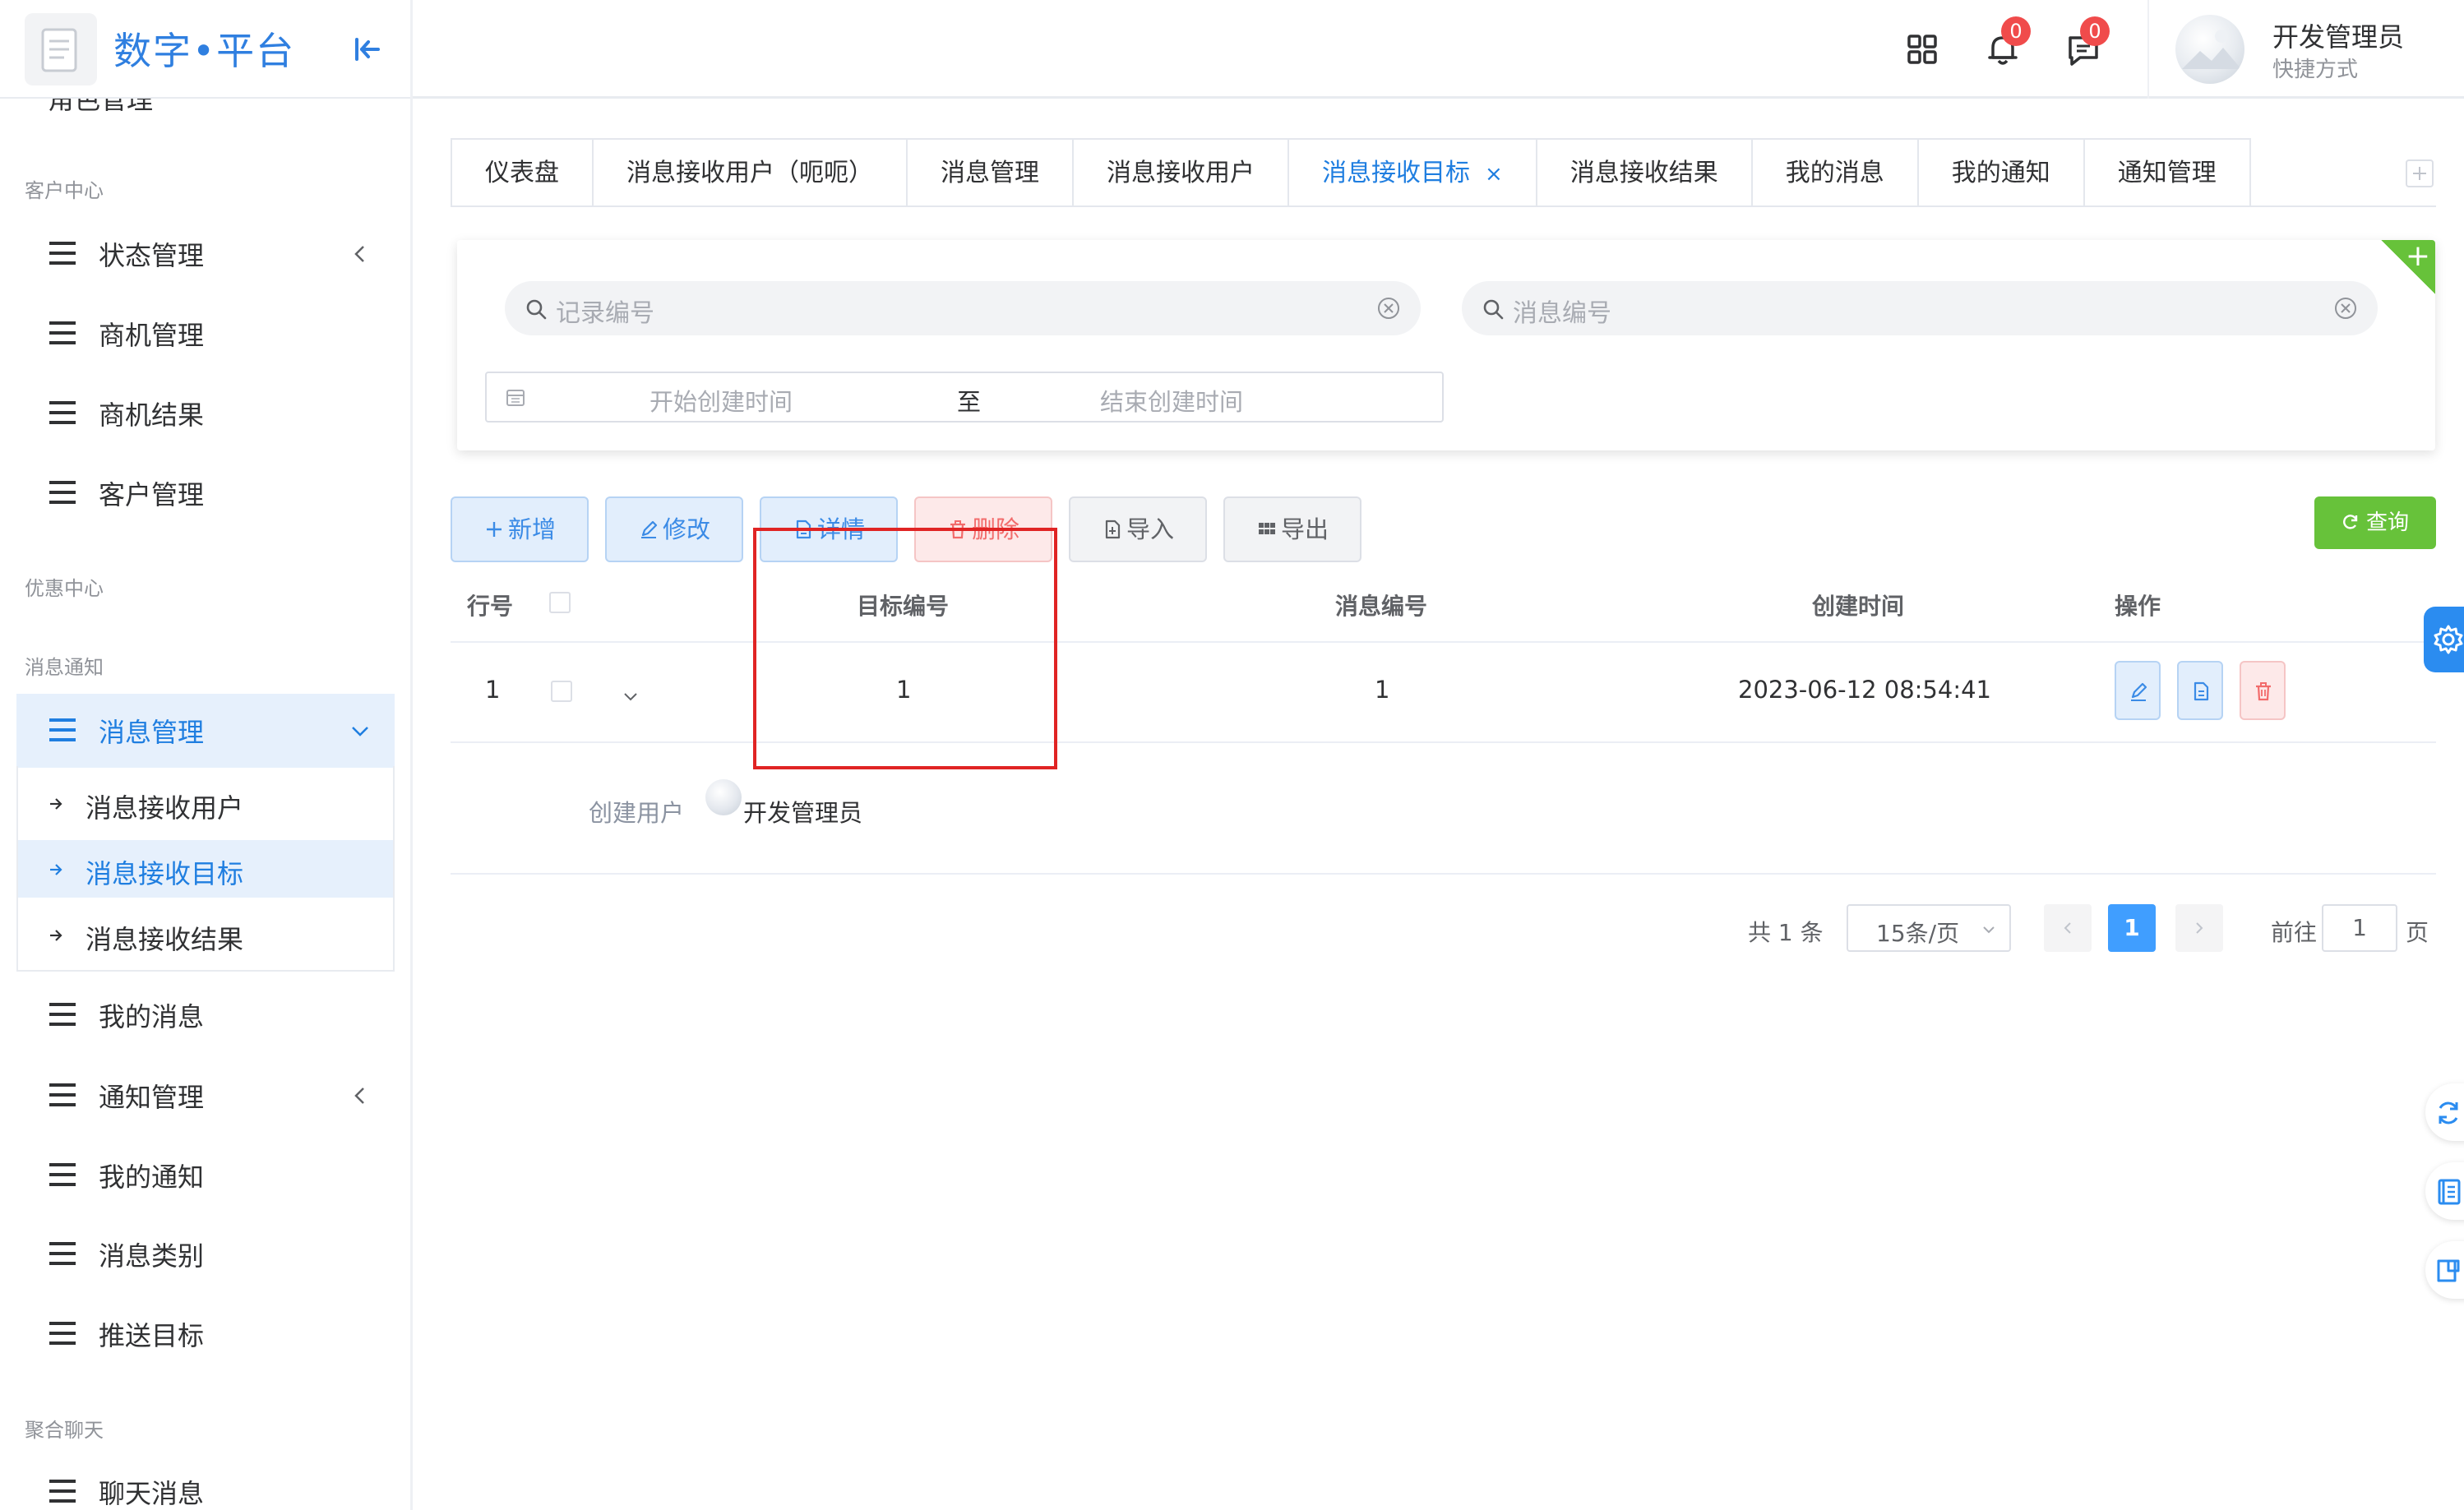  What do you see at coordinates (560, 602) in the screenshot?
I see `select-all-checkbox` at bounding box center [560, 602].